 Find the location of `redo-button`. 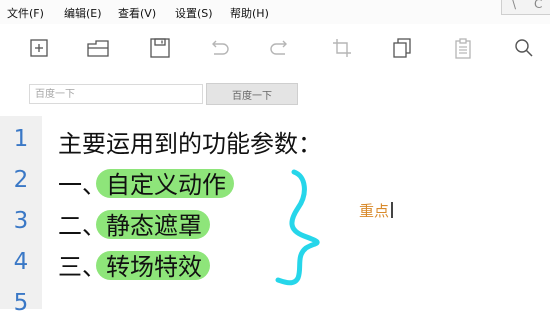

redo-button is located at coordinates (280, 48).